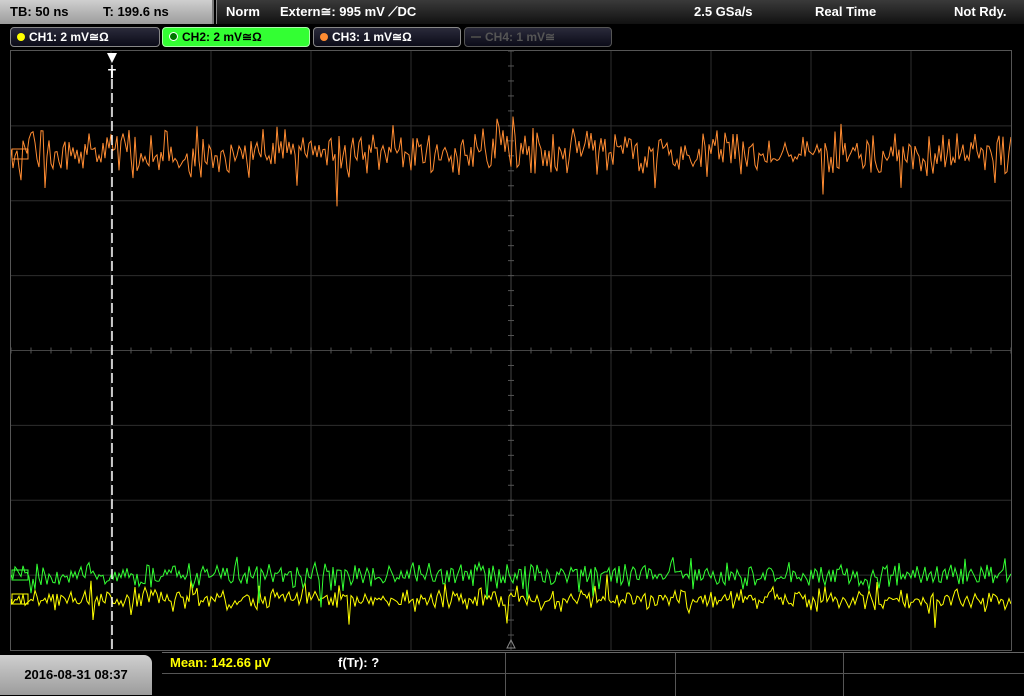 The image size is (1024, 696). I want to click on acquisition-status: Not Rdy., so click(980, 11).